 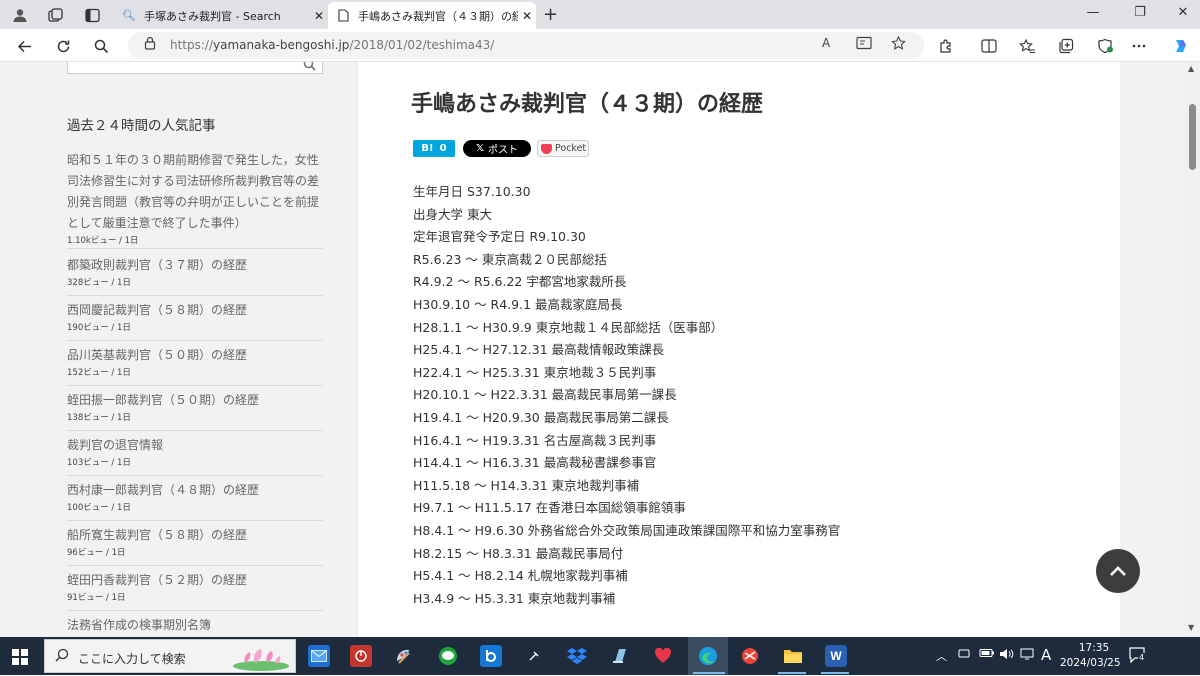 What do you see at coordinates (1094, 648) in the screenshot?
I see `clock-time: 17:35` at bounding box center [1094, 648].